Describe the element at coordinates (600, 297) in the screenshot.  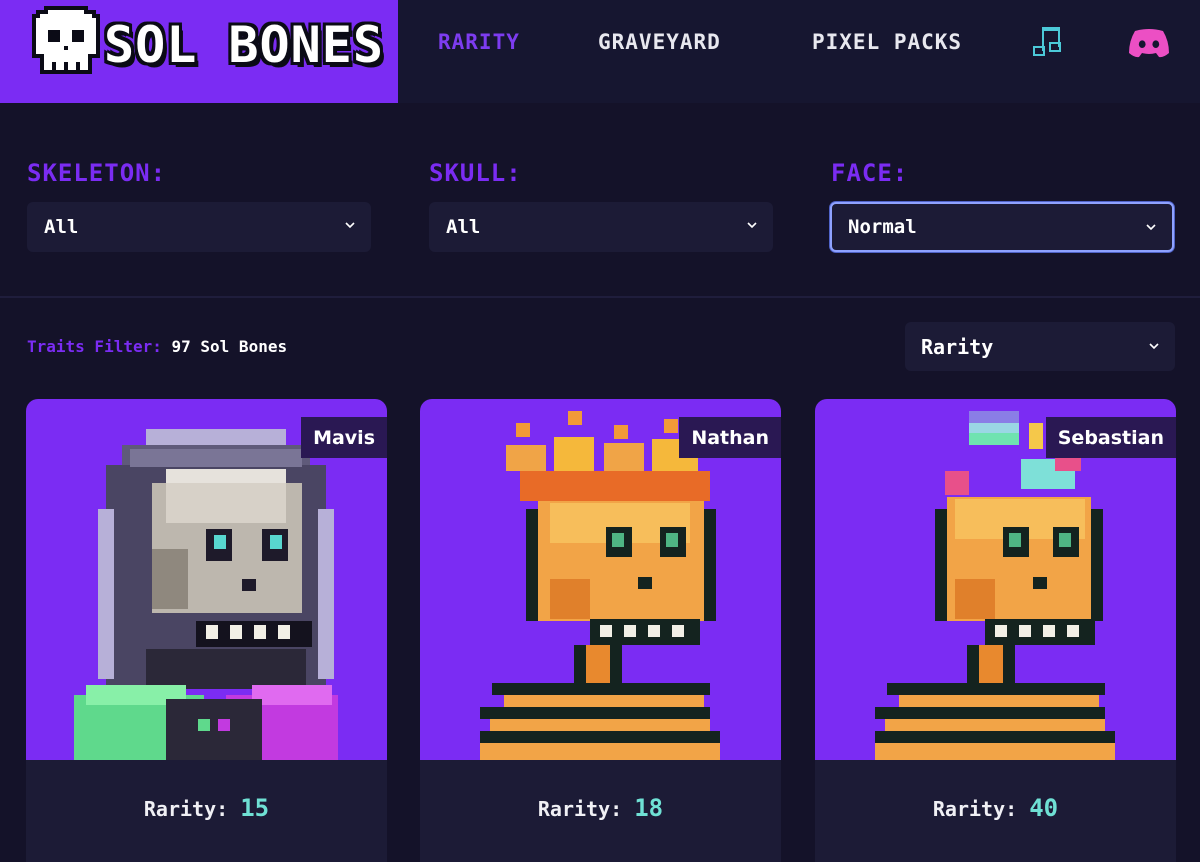
I see `section-divider` at that location.